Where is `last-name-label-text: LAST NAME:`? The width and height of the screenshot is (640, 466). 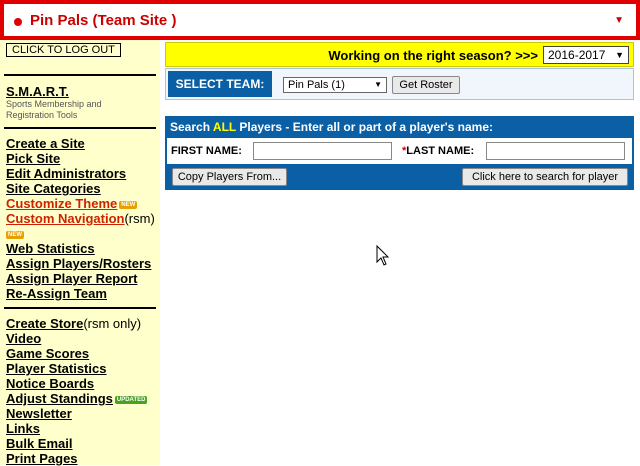 last-name-label-text: LAST NAME: is located at coordinates (440, 151).